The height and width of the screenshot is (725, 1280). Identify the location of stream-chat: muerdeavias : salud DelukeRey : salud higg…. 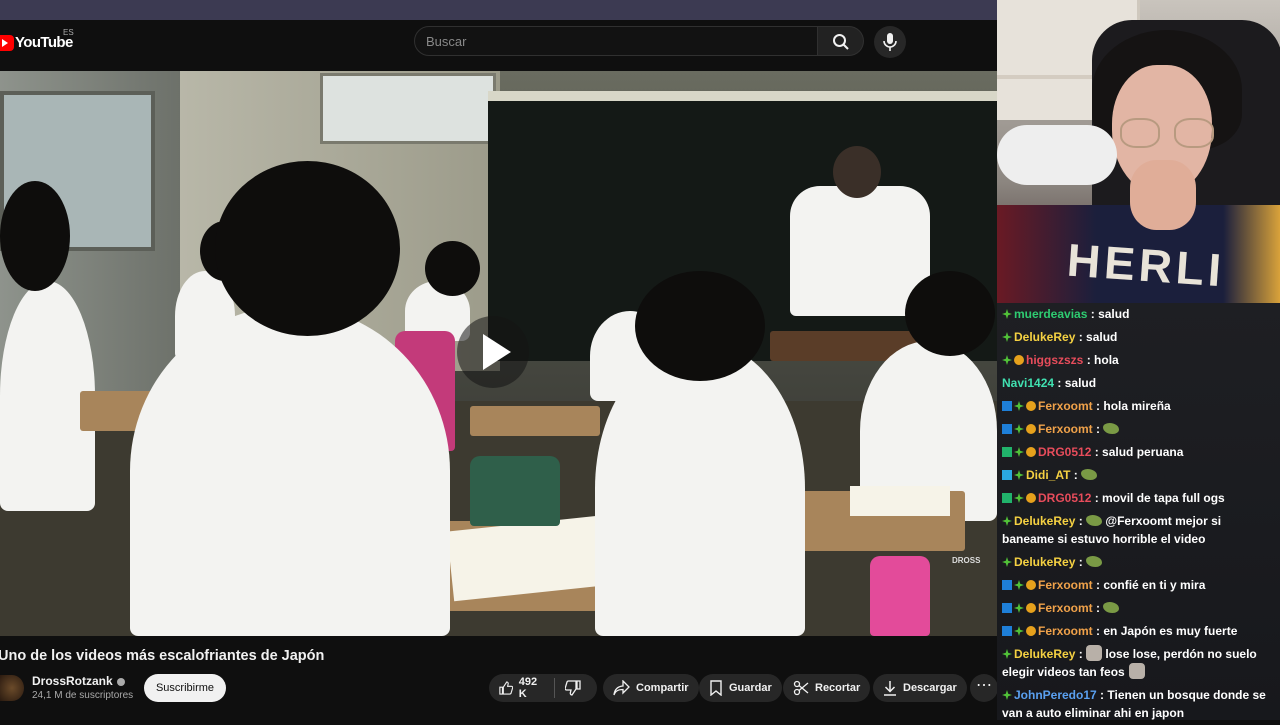
(1138, 511).